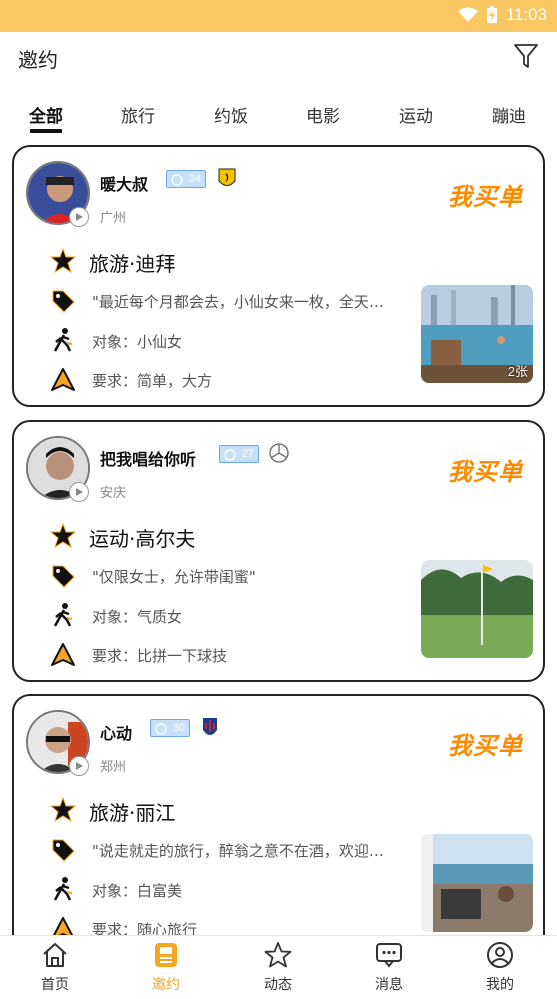  I want to click on tab-travel: 旅行, so click(138, 114).